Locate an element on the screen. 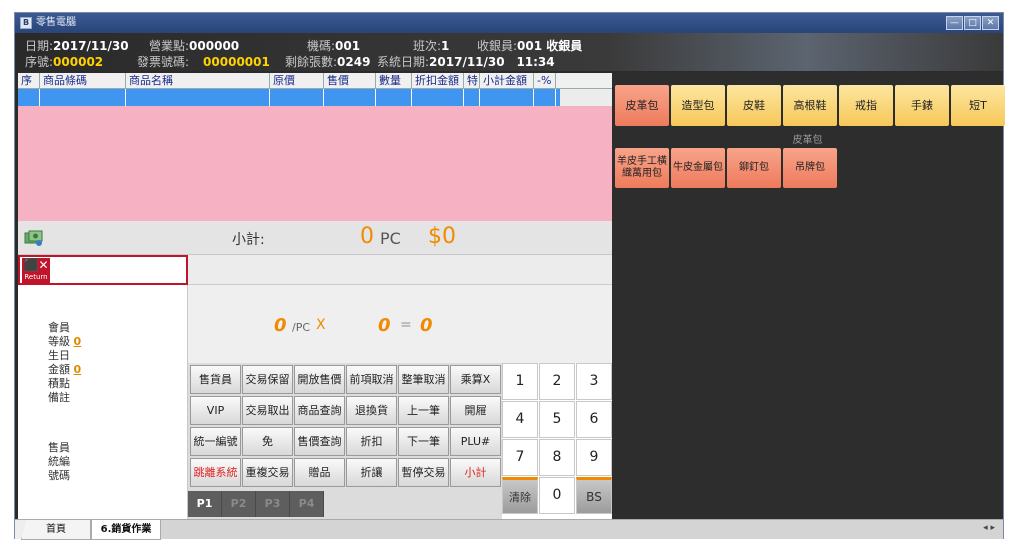  fn-next: 下一筆 is located at coordinates (423, 441).